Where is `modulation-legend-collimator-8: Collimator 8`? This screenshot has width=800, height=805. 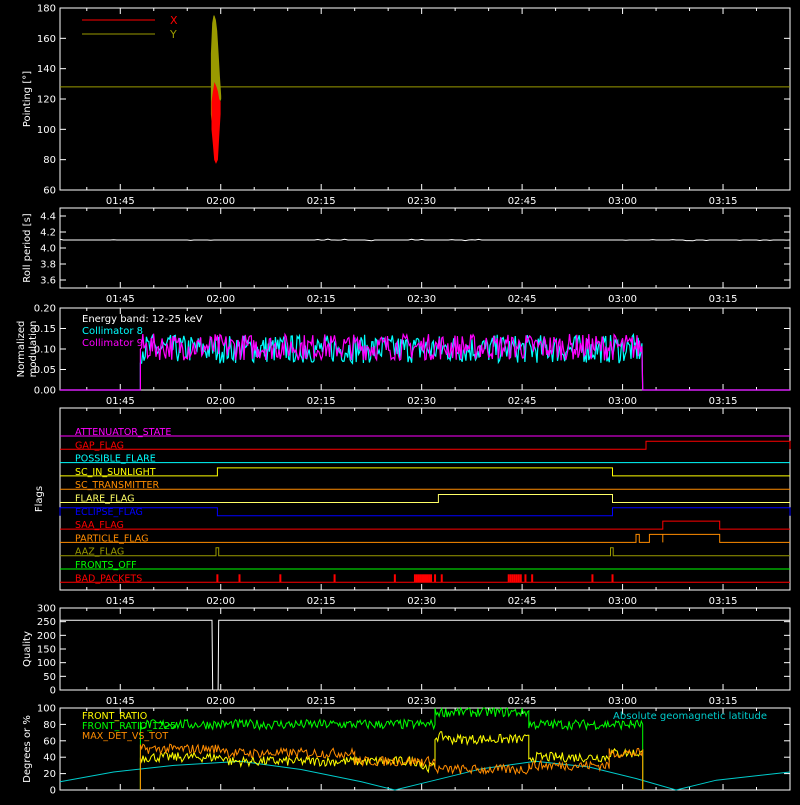
modulation-legend-collimator-8: Collimator 8 is located at coordinates (112, 331).